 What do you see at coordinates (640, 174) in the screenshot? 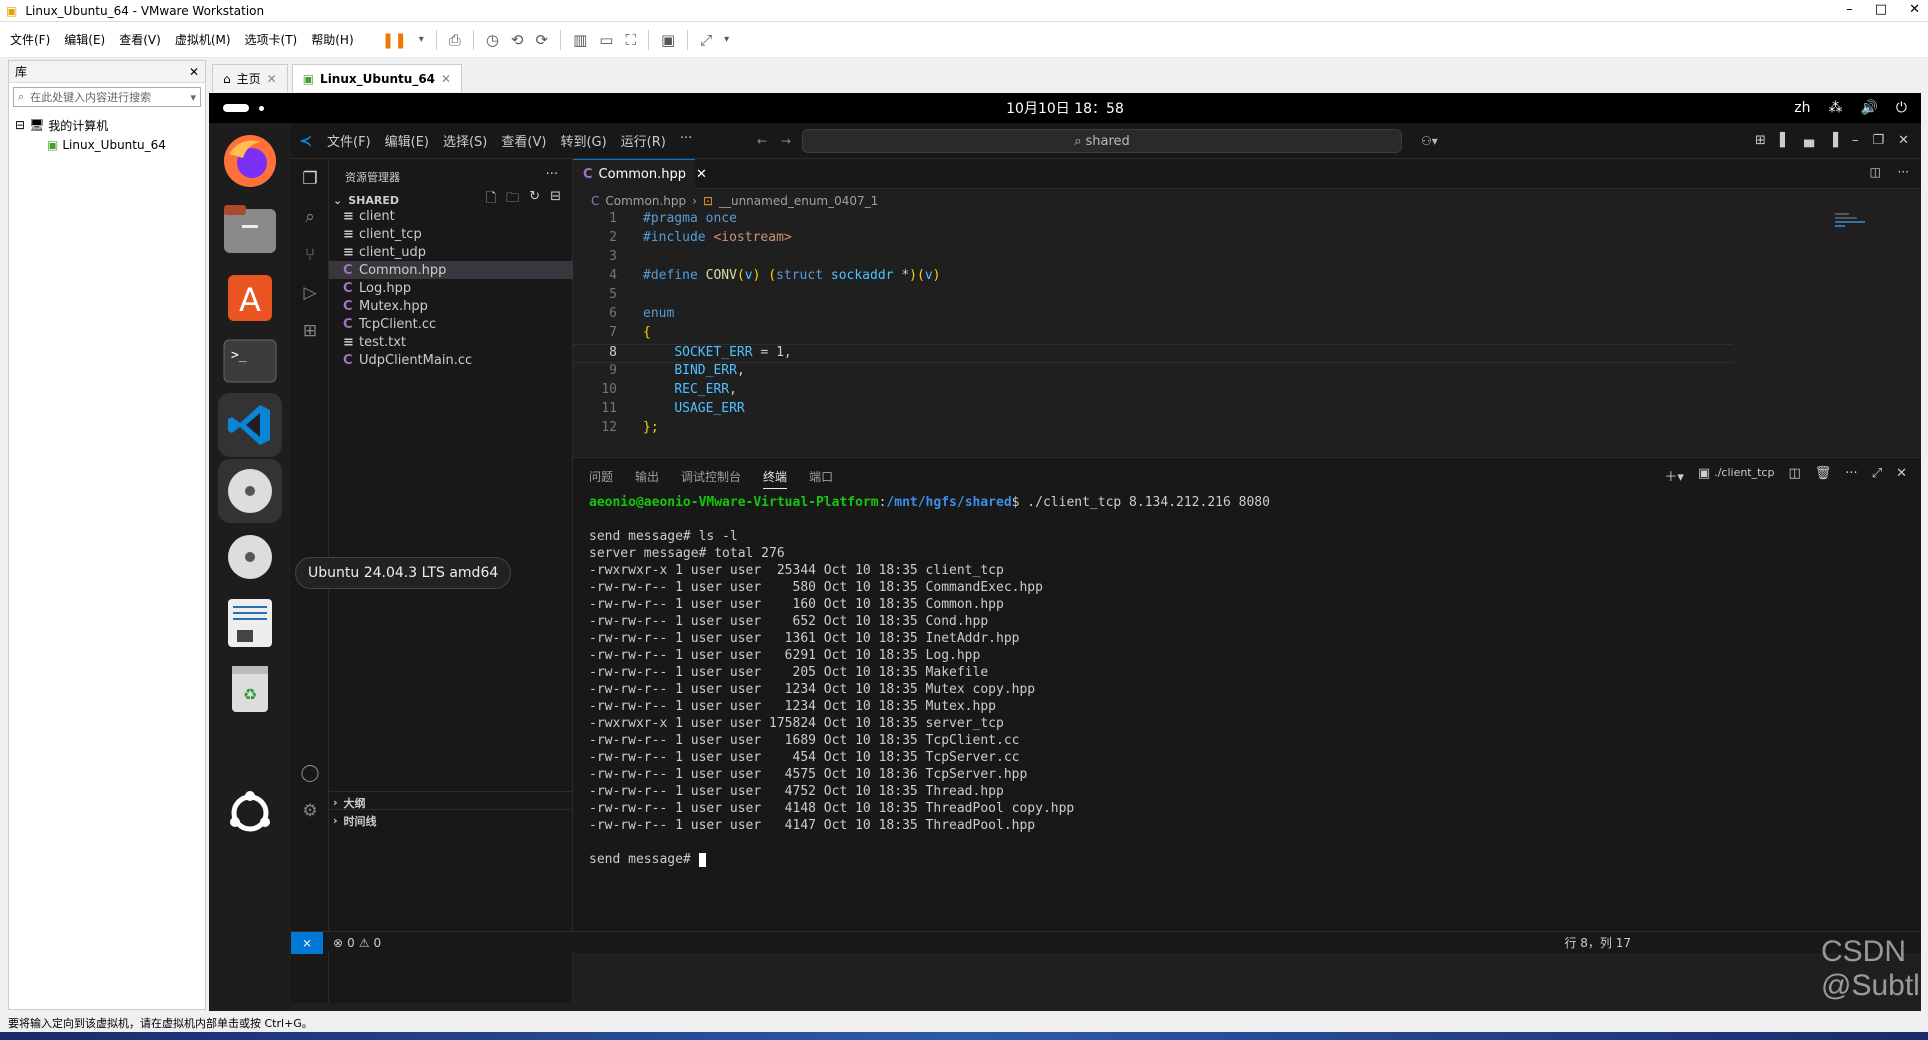
I see `editor-tab-common-hpp: C Common.hpp ✕` at bounding box center [640, 174].